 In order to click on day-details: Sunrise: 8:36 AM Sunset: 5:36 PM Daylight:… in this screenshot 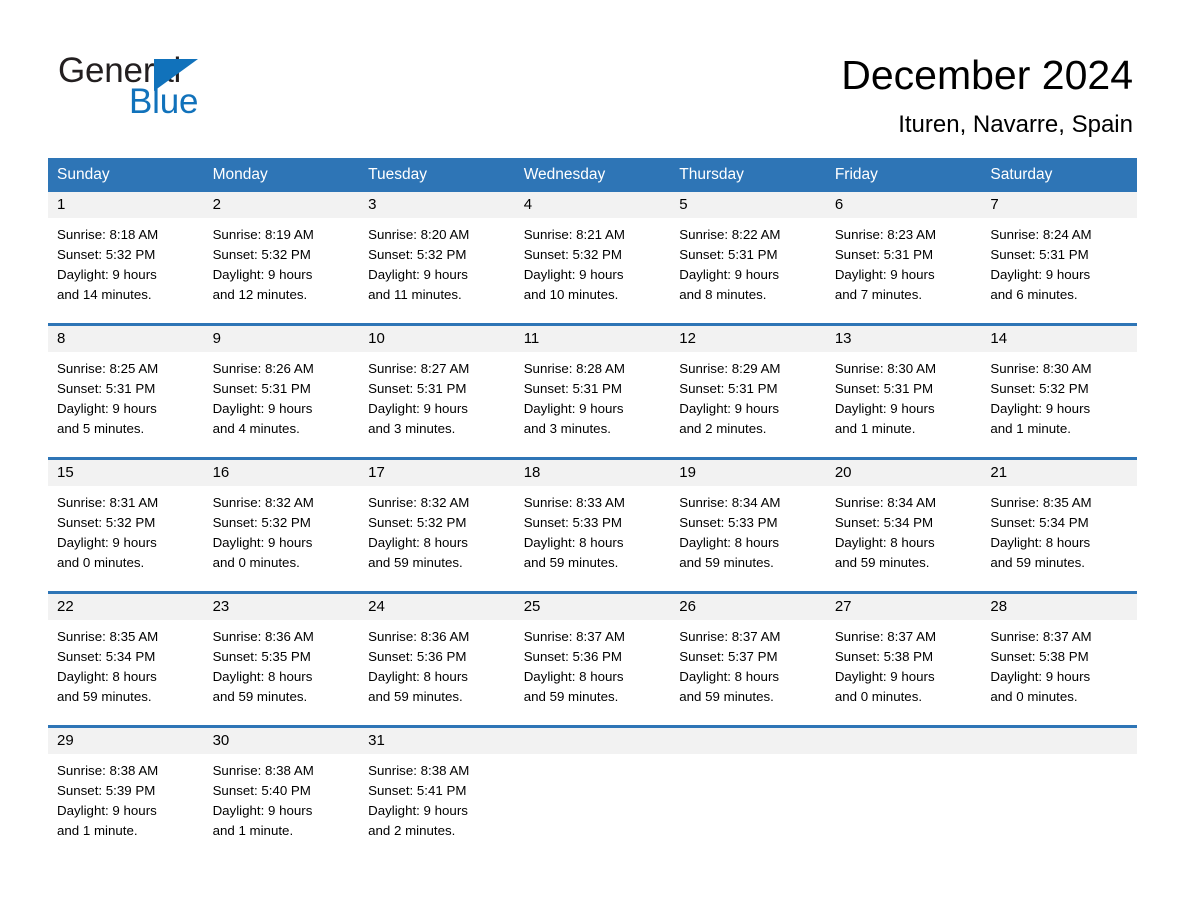, I will do `click(437, 663)`.